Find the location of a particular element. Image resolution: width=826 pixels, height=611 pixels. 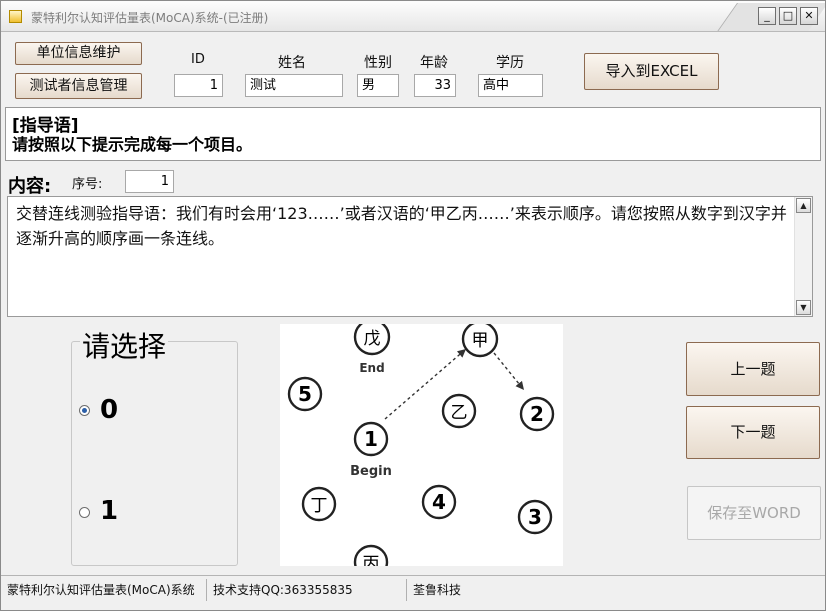

node-1: 1 is located at coordinates (371, 439).